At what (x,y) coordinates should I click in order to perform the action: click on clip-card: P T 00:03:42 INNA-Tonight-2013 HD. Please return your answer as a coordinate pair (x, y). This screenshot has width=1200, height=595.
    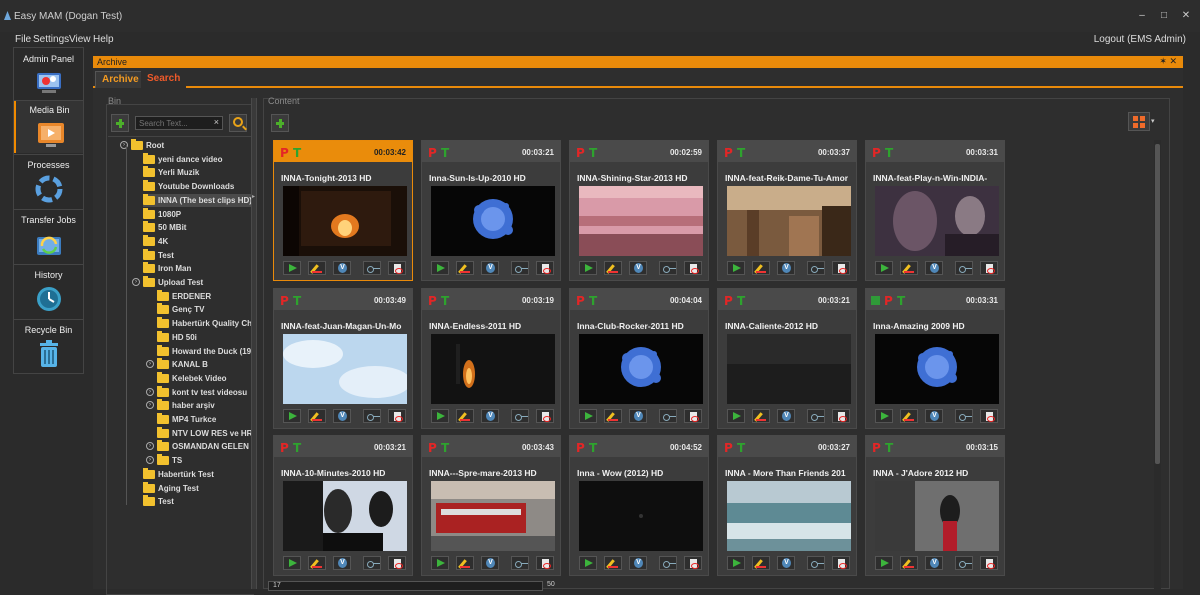
    Looking at the image, I should click on (343, 210).